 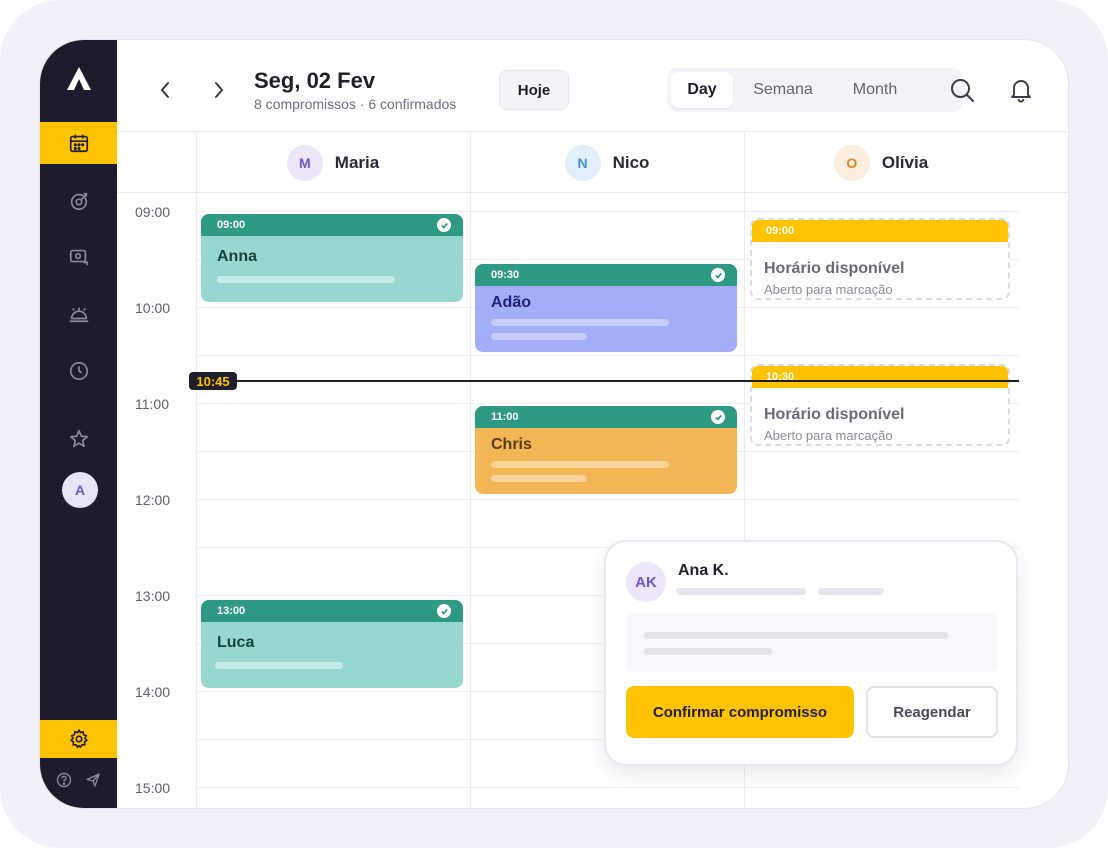 I want to click on view-day-button: Day, so click(x=702, y=90).